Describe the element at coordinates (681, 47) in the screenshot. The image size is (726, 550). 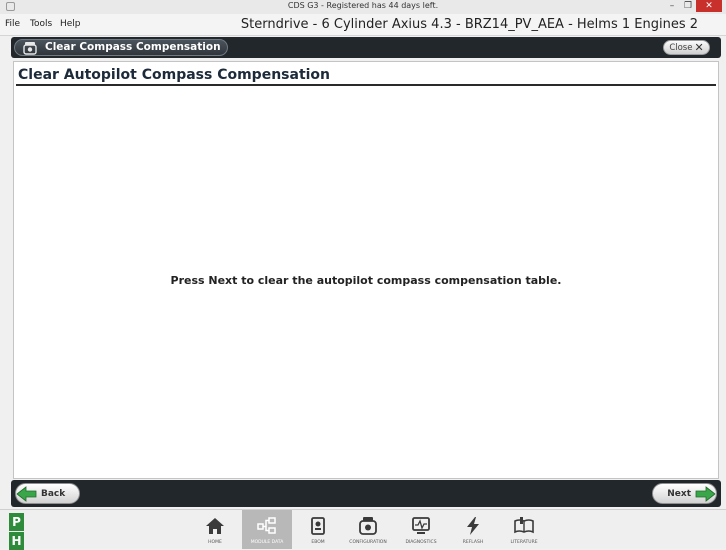
I see `close-button-label: Close` at that location.